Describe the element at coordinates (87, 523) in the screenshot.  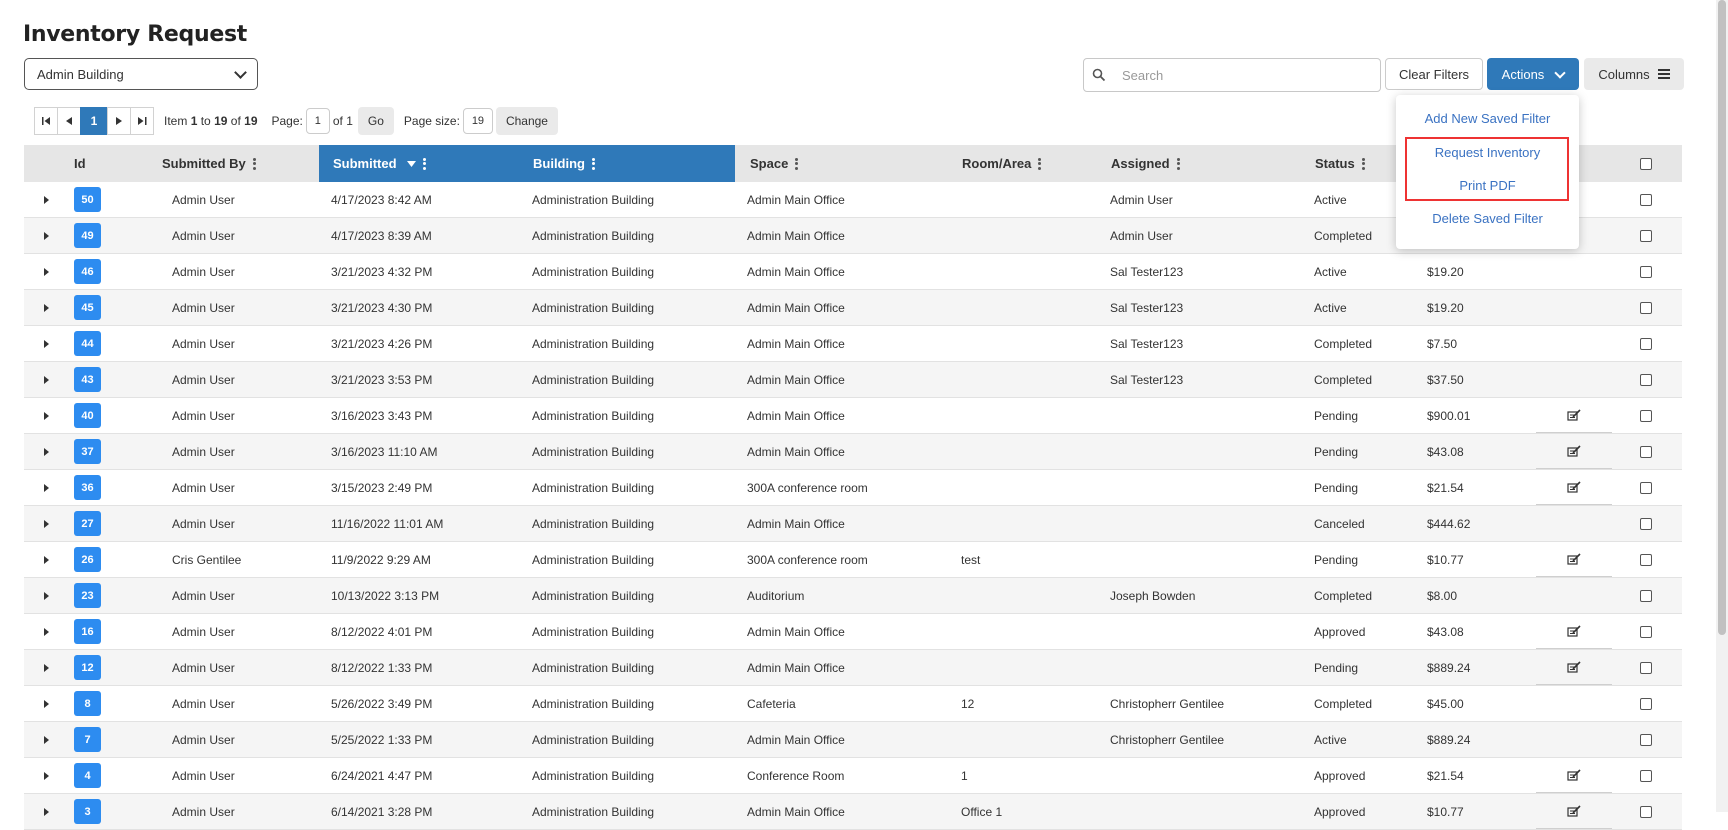
I see `cell-id: 27` at that location.